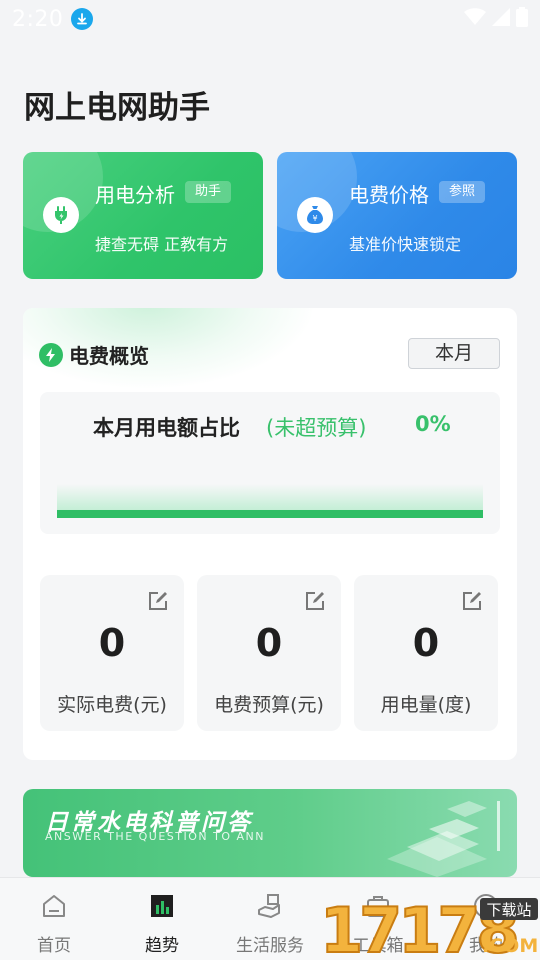  I want to click on card-subtitle: 基准价快速锁定, so click(405, 244).